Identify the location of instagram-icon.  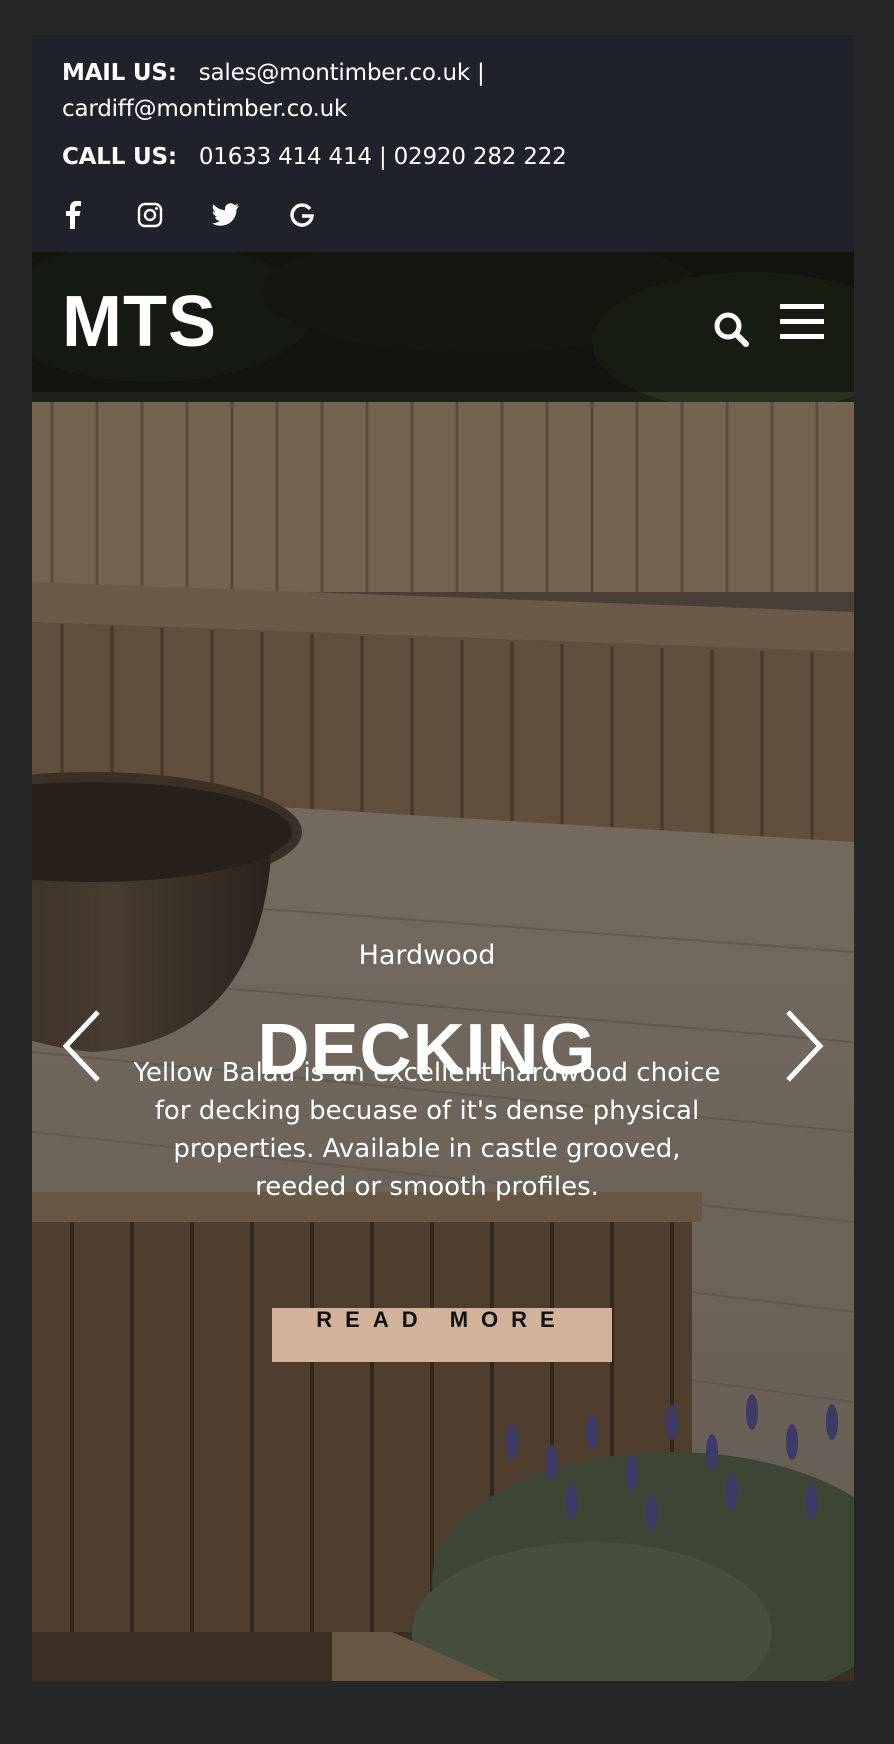
(150, 215).